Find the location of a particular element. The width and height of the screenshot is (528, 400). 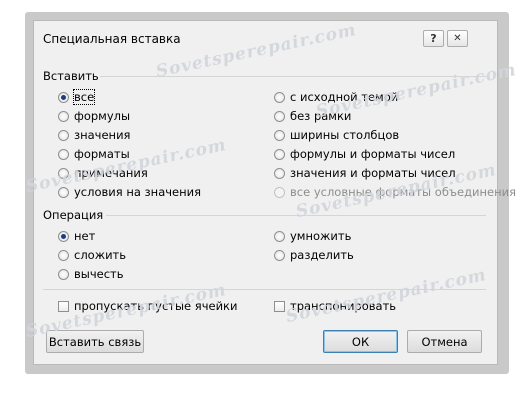

option-label: ширины столбцов is located at coordinates (345, 135).